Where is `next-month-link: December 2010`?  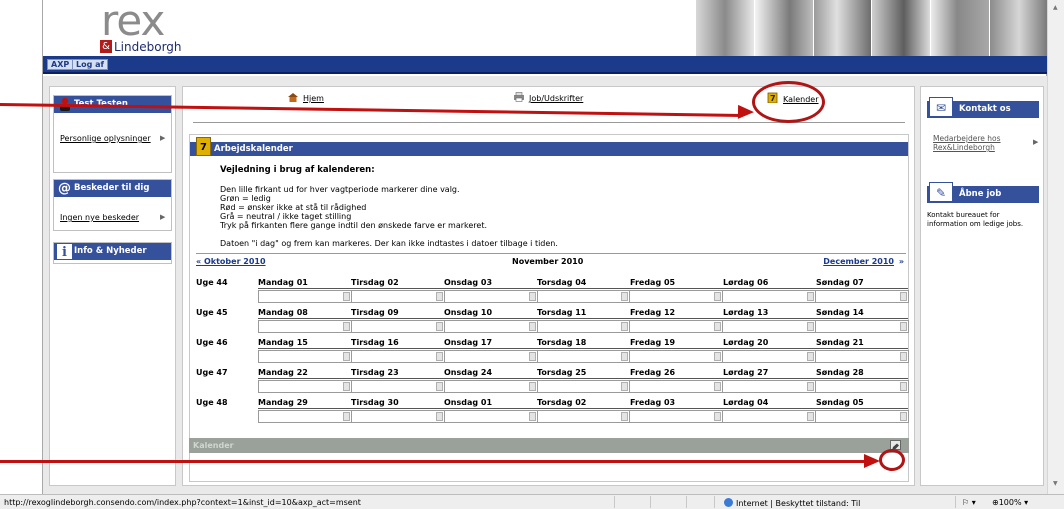 next-month-link: December 2010 is located at coordinates (858, 261).